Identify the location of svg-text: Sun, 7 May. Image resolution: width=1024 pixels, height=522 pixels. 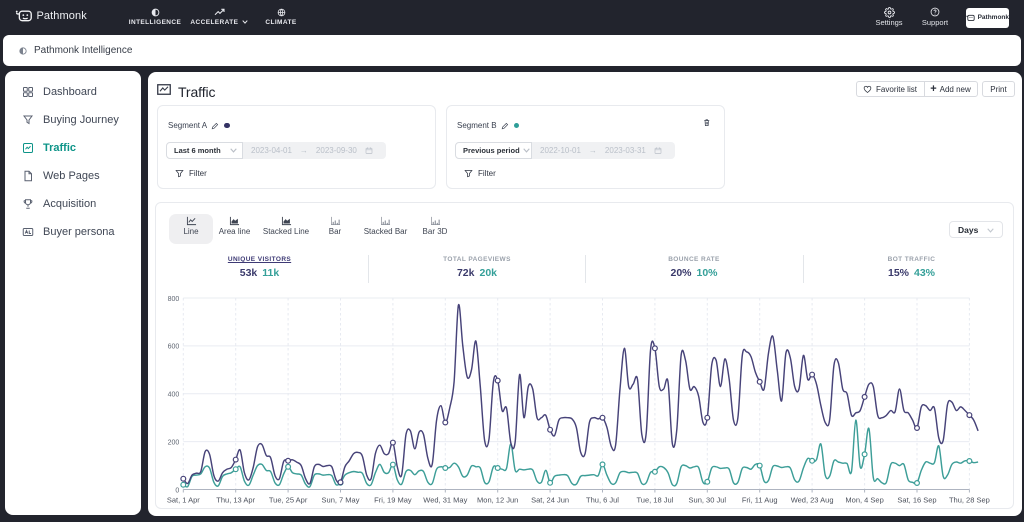
(341, 500).